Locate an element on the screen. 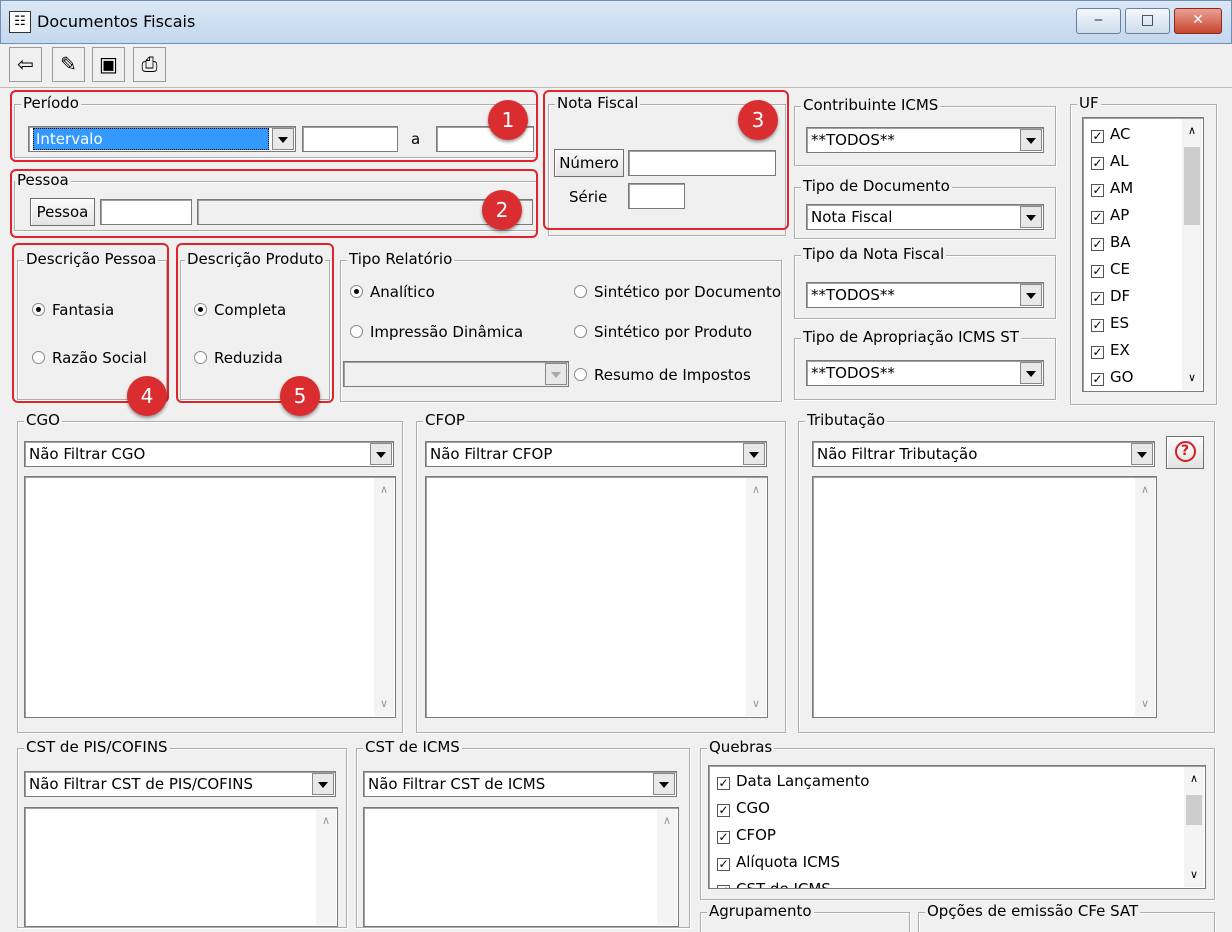  badge-4: 4 is located at coordinates (147, 396).